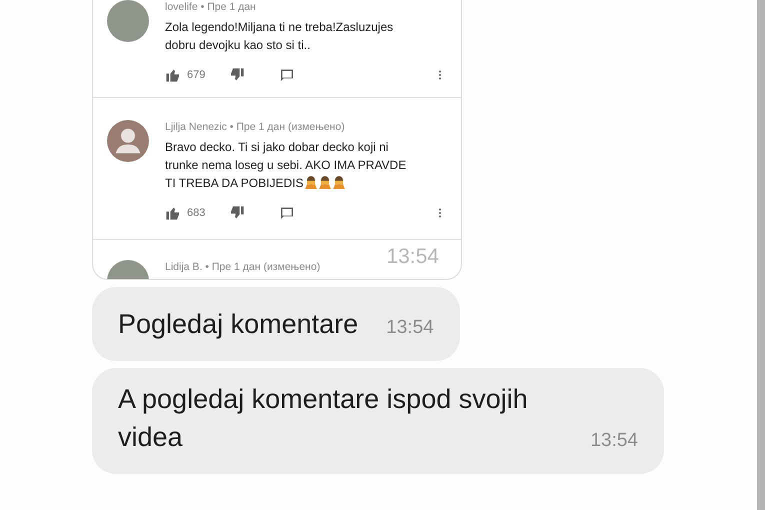 The image size is (765, 510). What do you see at coordinates (323, 418) in the screenshot?
I see `message-text: A pogledaj komentare ispod svojih videa` at bounding box center [323, 418].